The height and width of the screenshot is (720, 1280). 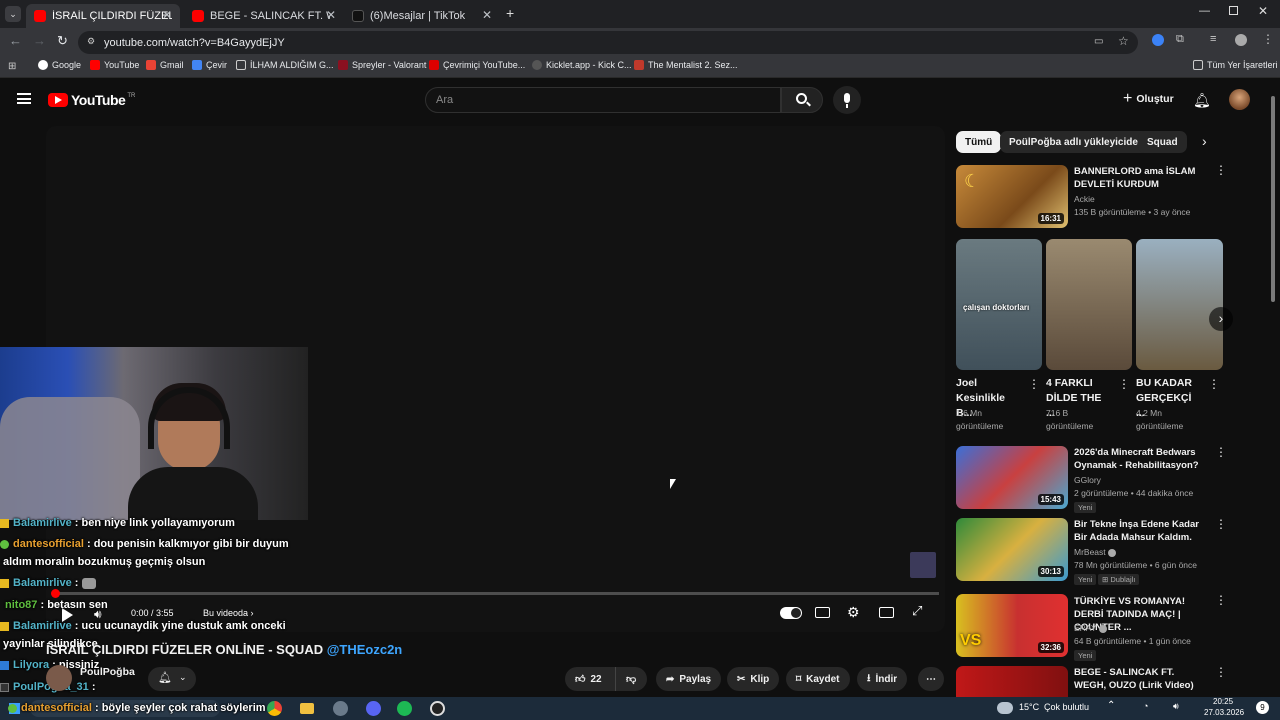 What do you see at coordinates (1162, 142) in the screenshot?
I see `chip-squad: Squad` at bounding box center [1162, 142].